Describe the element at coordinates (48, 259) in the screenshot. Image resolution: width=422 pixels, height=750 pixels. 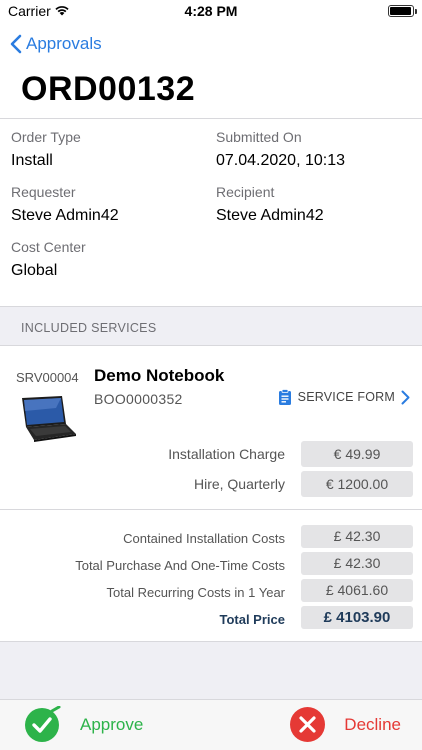
I see `cost-center-field: Cost Center Global` at that location.